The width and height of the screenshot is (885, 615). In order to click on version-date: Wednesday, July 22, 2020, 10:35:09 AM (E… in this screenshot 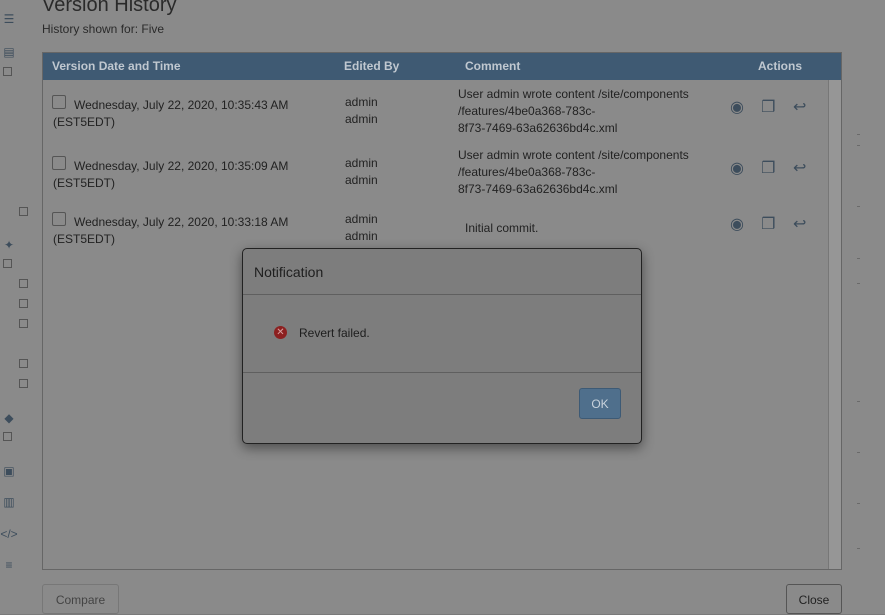, I will do `click(171, 174)`.